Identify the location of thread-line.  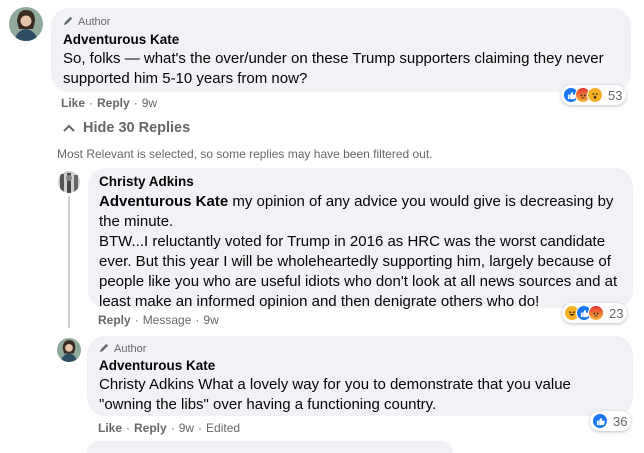
(69, 262).